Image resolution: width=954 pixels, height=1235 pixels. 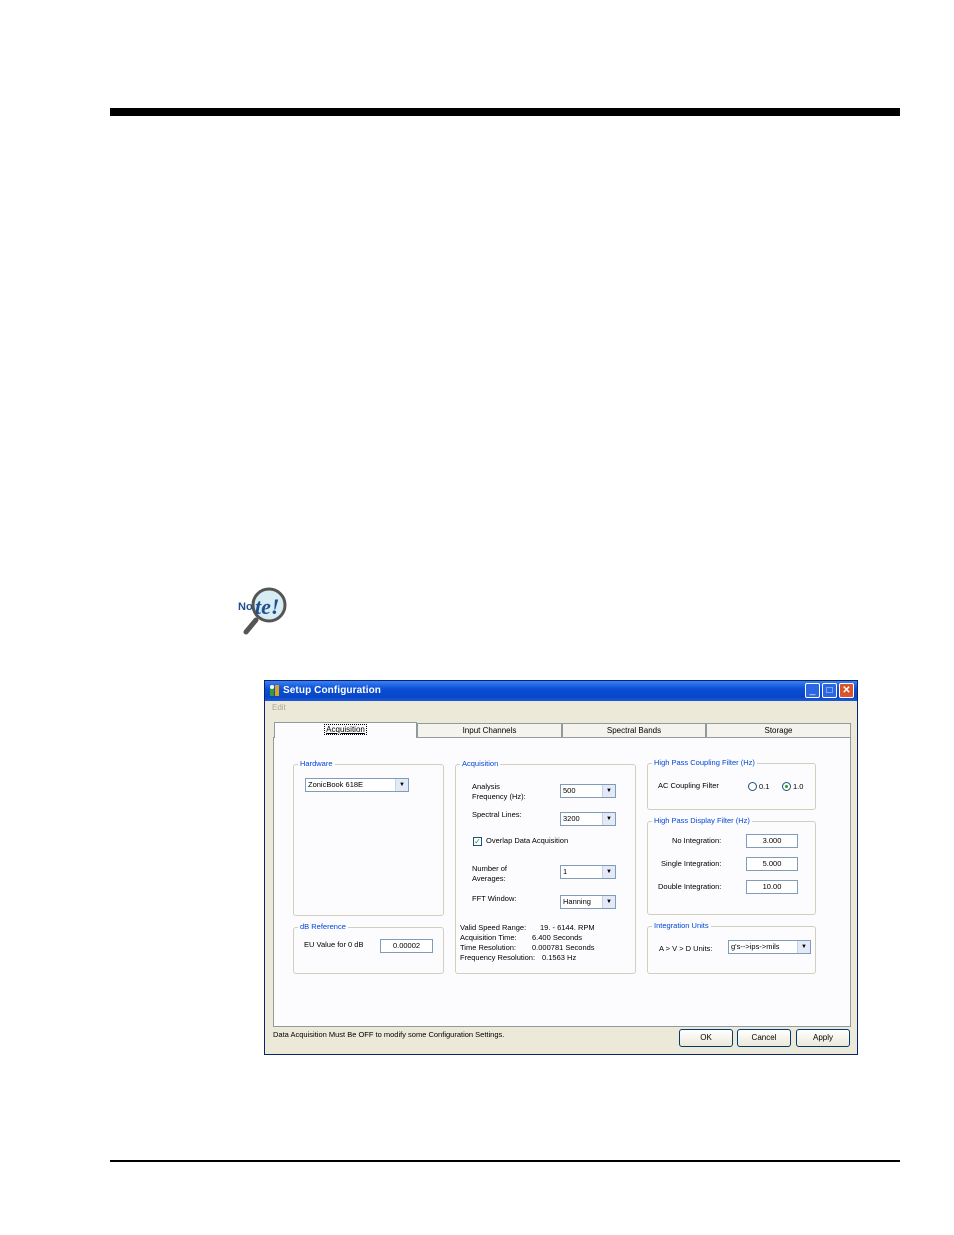 What do you see at coordinates (588, 791) in the screenshot?
I see `analysis-frequency-select: 500 ▼` at bounding box center [588, 791].